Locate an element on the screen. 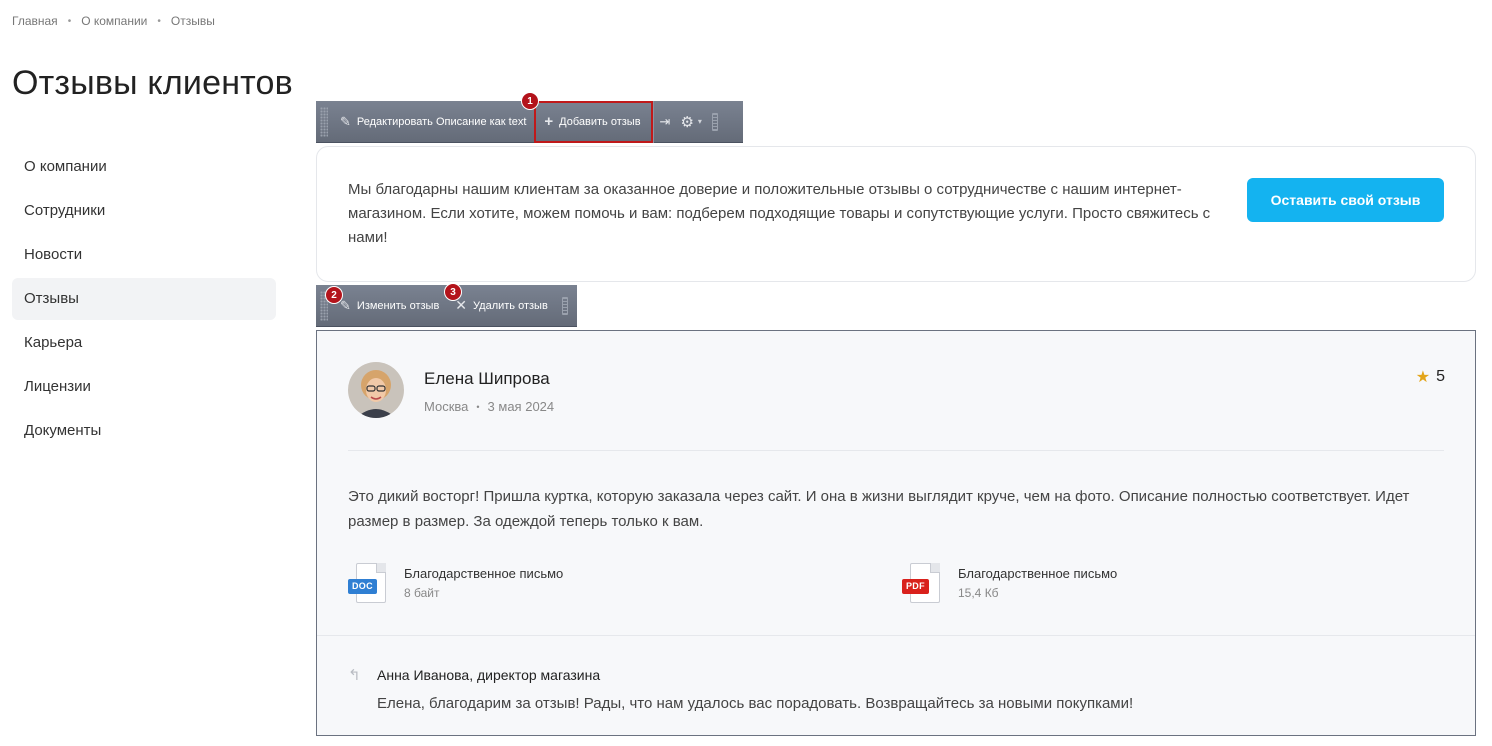  add-review-button: + Добавить отзыв is located at coordinates (593, 121).